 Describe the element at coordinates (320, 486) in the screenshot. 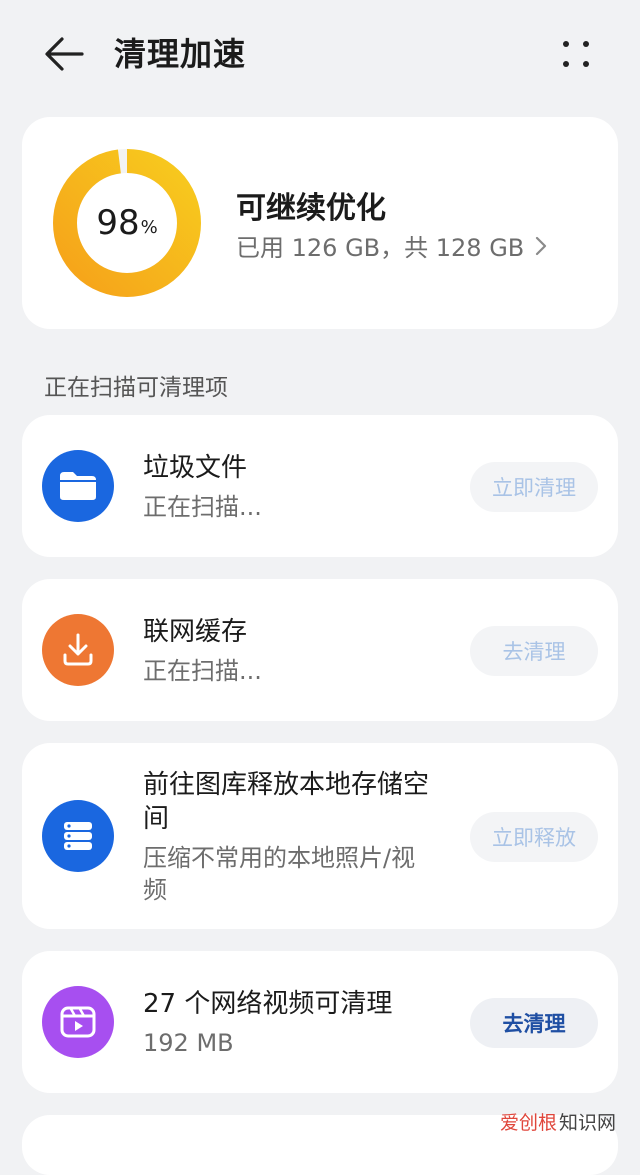

I see `list-item-junk-files: 垃圾文件 正在扫描... 立即清理` at that location.